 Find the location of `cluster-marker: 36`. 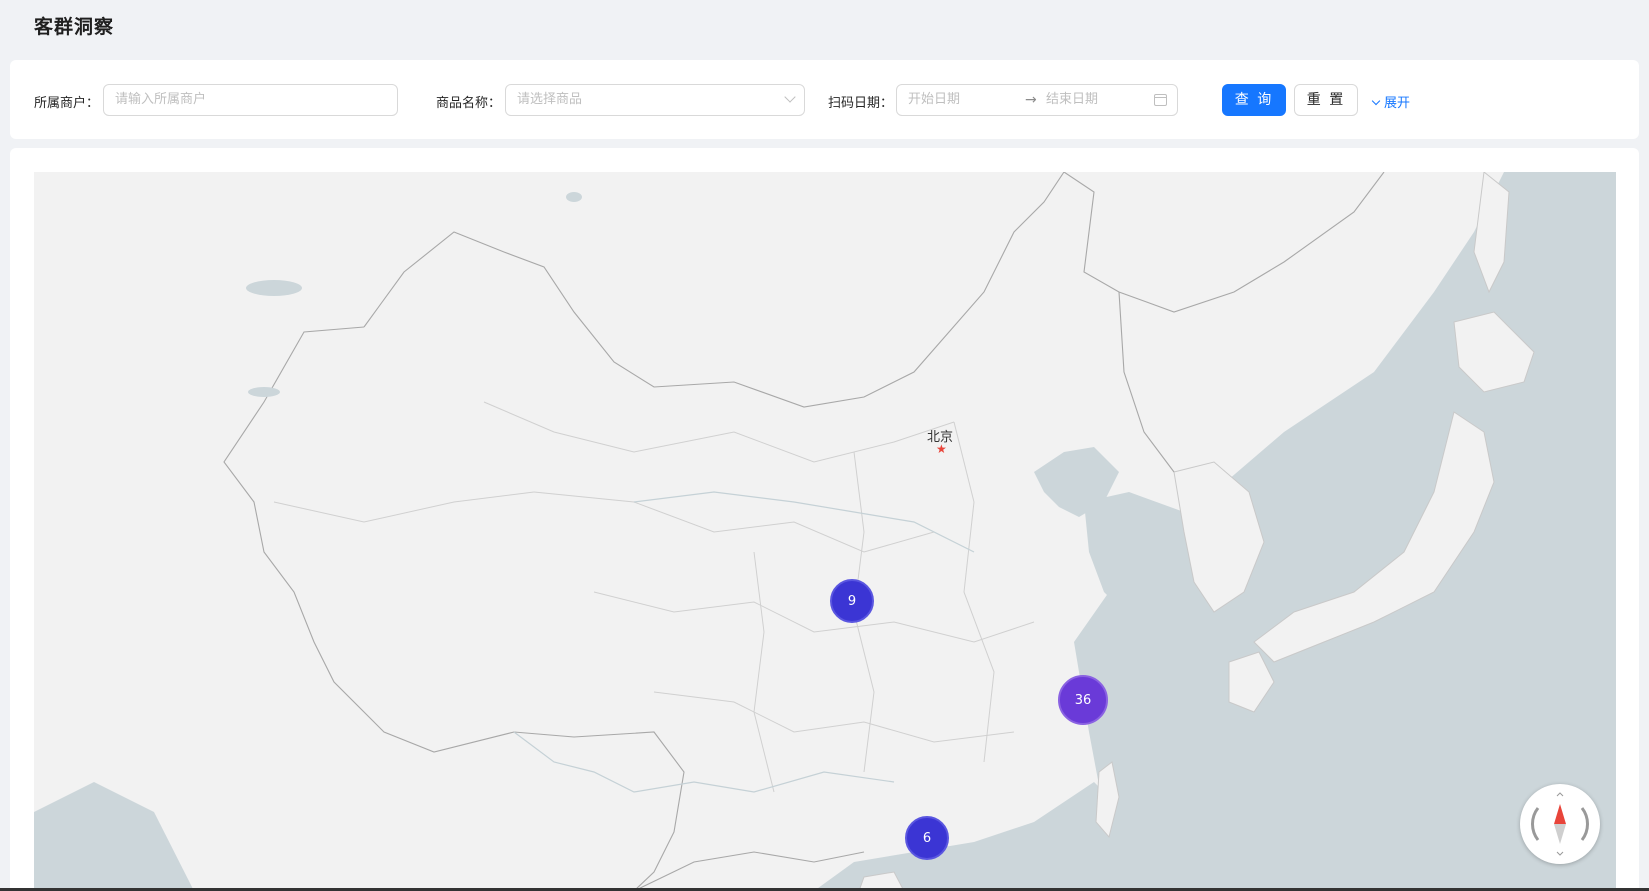

cluster-marker: 36 is located at coordinates (1083, 700).